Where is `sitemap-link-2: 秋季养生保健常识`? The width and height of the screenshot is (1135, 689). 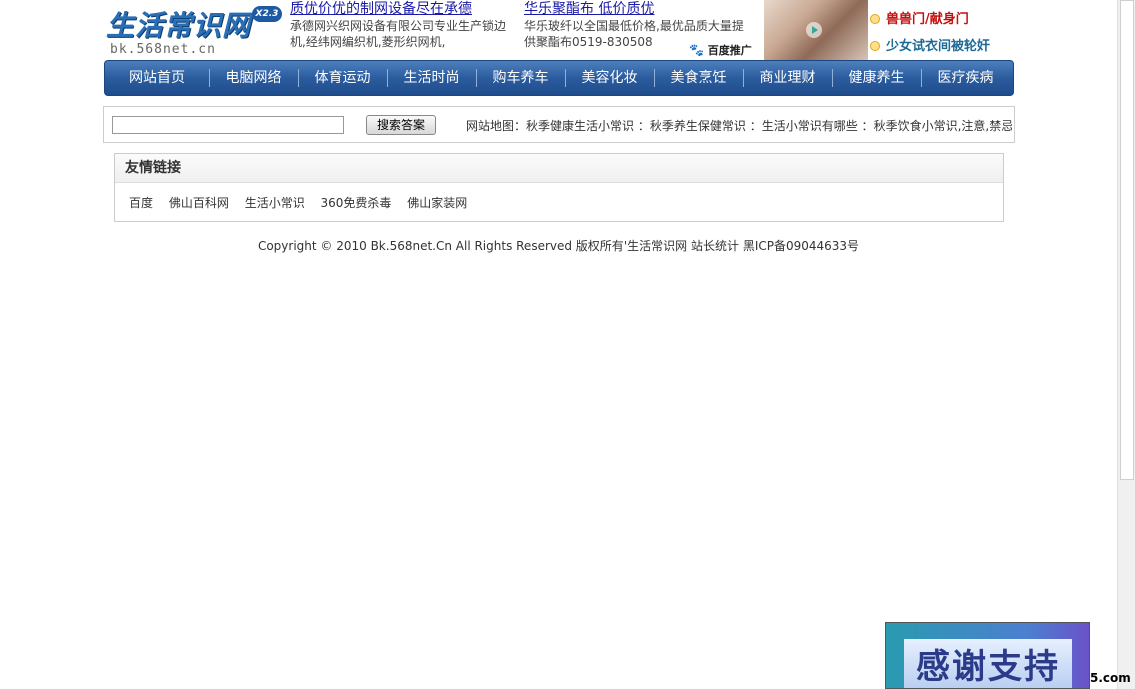 sitemap-link-2: 秋季养生保健常识 is located at coordinates (698, 126).